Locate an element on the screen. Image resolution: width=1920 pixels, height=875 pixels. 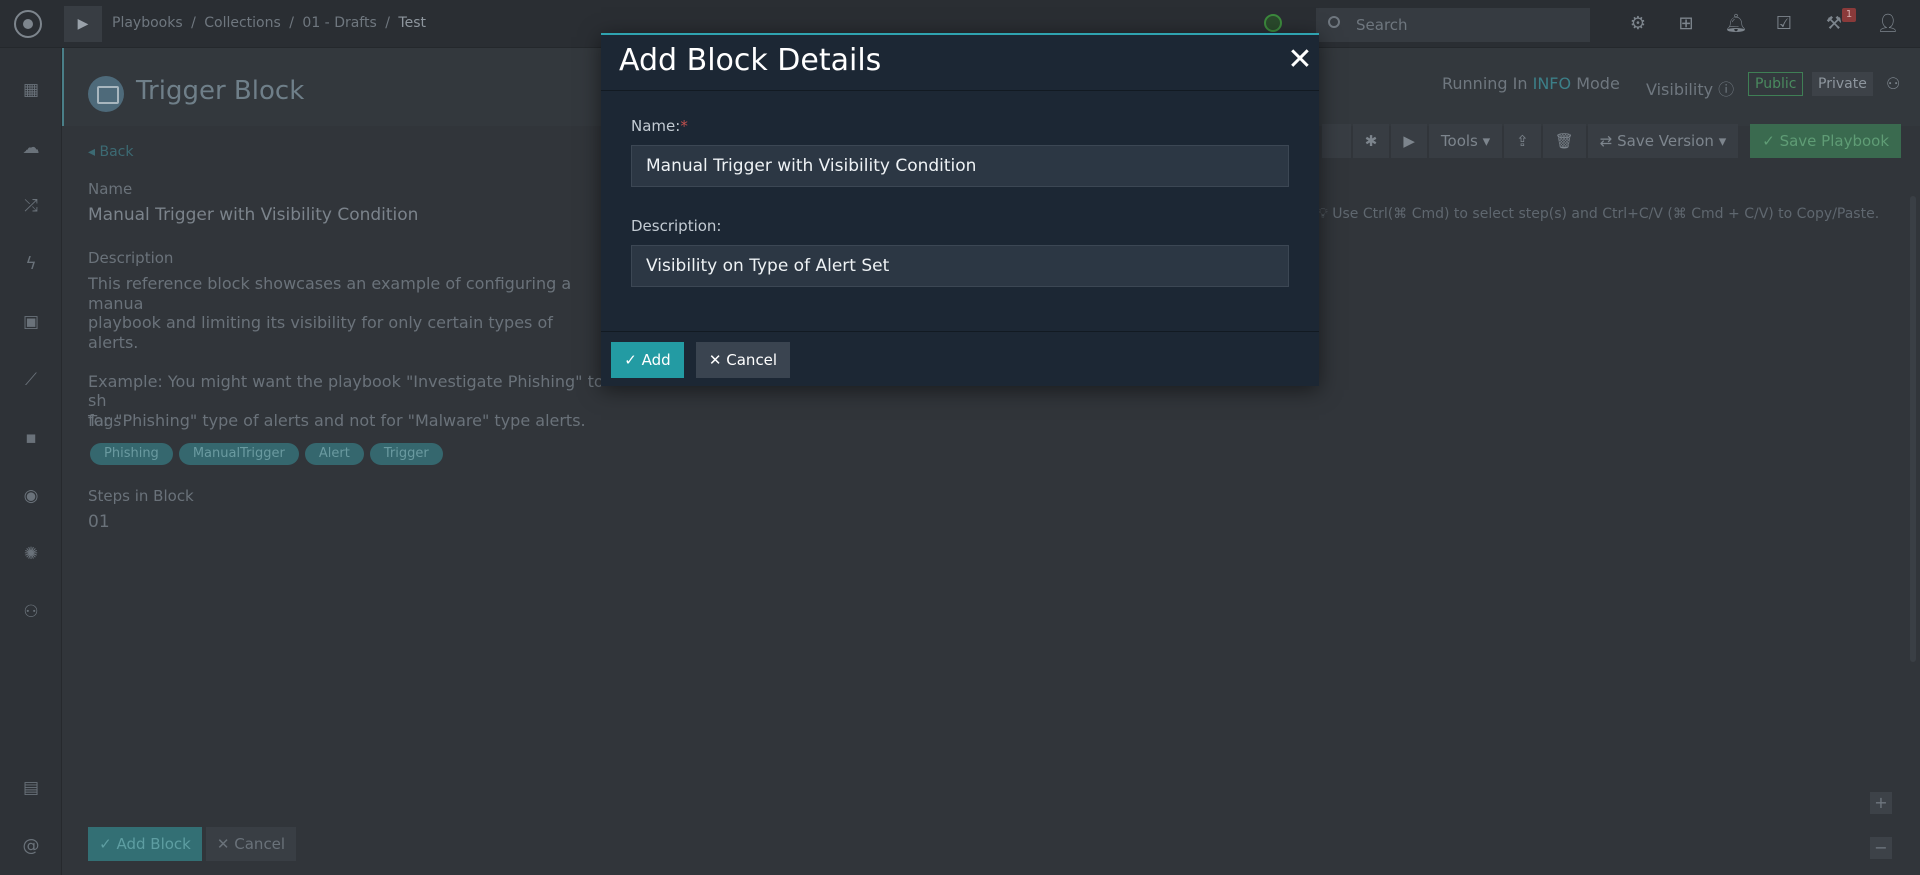
shuffle-icon: ⤮ is located at coordinates (31, 206).